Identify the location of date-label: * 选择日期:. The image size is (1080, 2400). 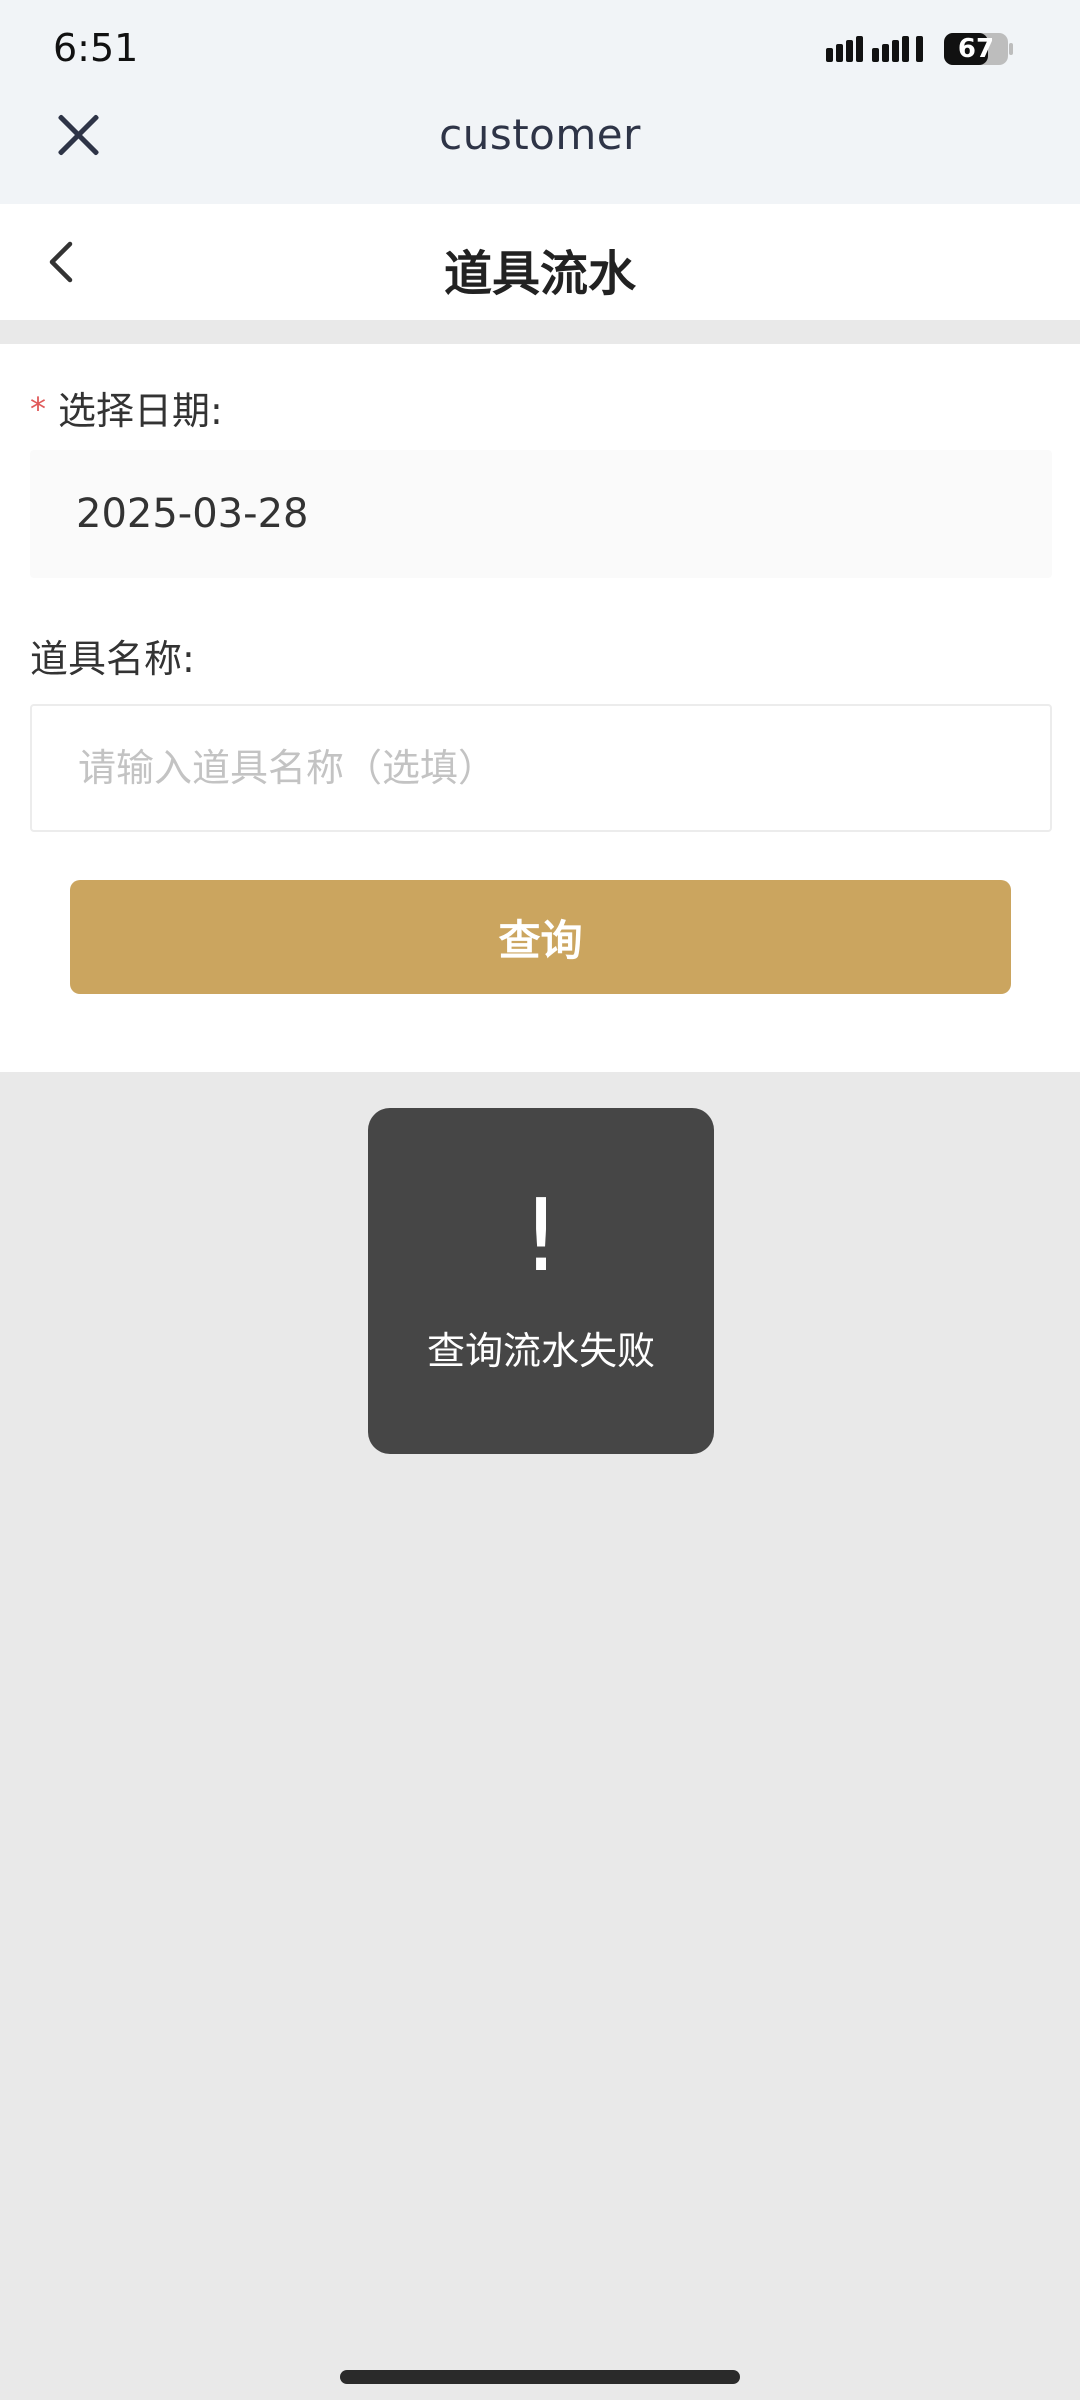
(126, 407).